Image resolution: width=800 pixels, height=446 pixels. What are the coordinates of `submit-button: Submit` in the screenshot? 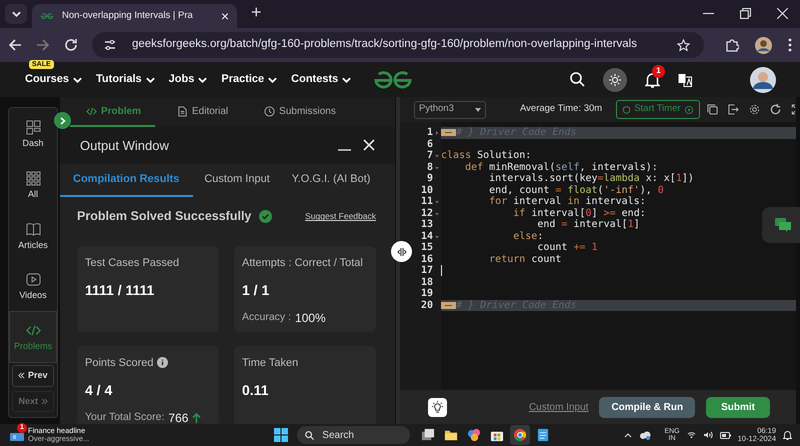 It's located at (738, 407).